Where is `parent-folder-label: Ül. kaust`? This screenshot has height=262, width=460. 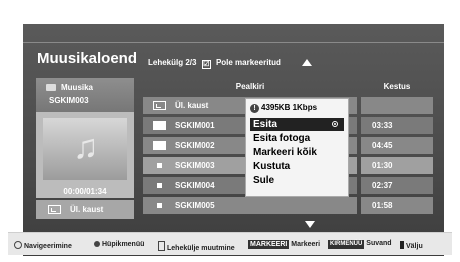
parent-folder-label: Ül. kaust is located at coordinates (87, 209).